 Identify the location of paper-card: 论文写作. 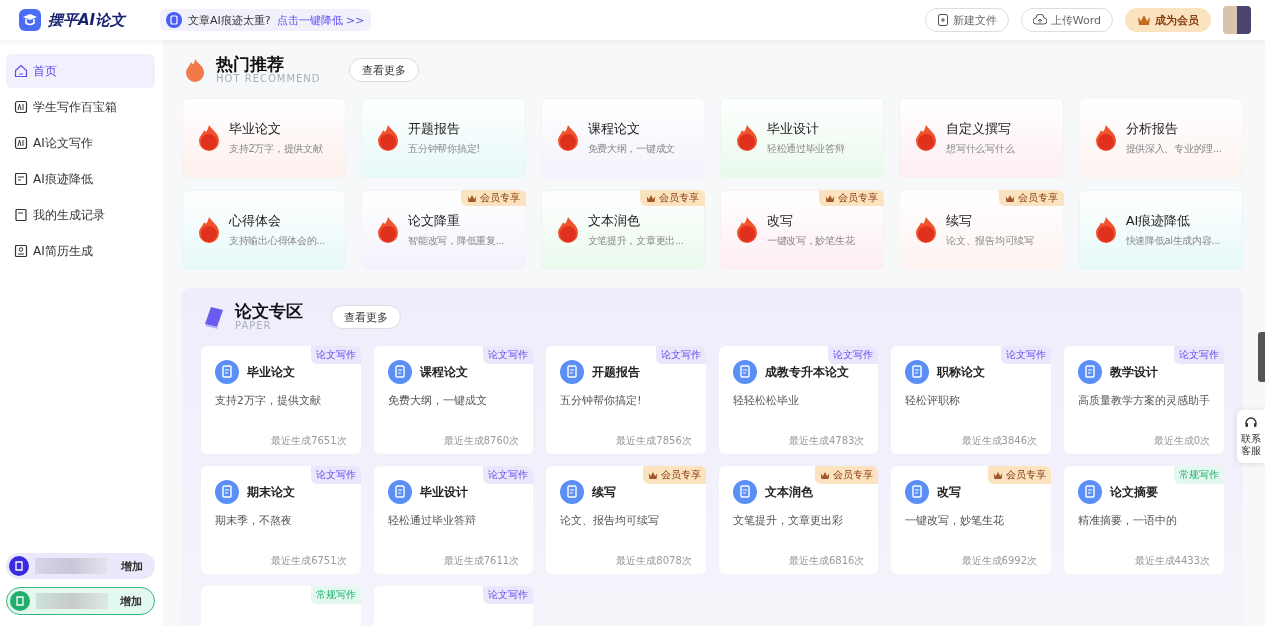
(453, 606).